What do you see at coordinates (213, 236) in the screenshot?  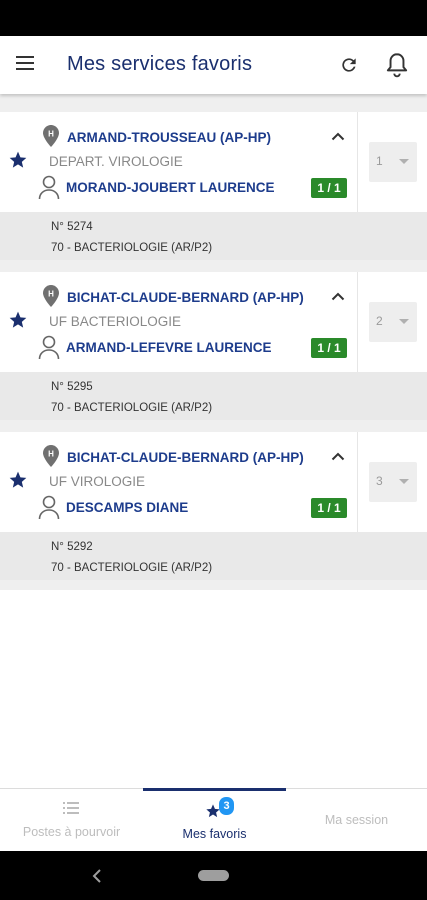 I see `card-footer: N° 5274 70 - BACTERIOLOGIE (AR/P2)` at bounding box center [213, 236].